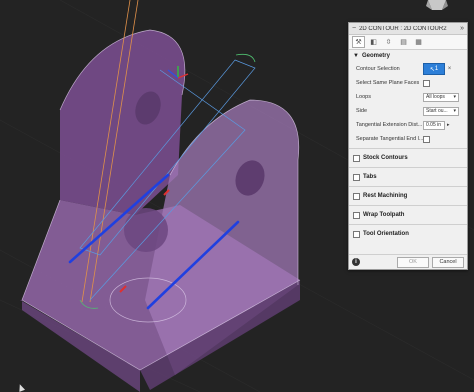 This screenshot has height=392, width=474. Describe the element at coordinates (408, 97) in the screenshot. I see `loops-row: Loops All loops ▾` at that location.